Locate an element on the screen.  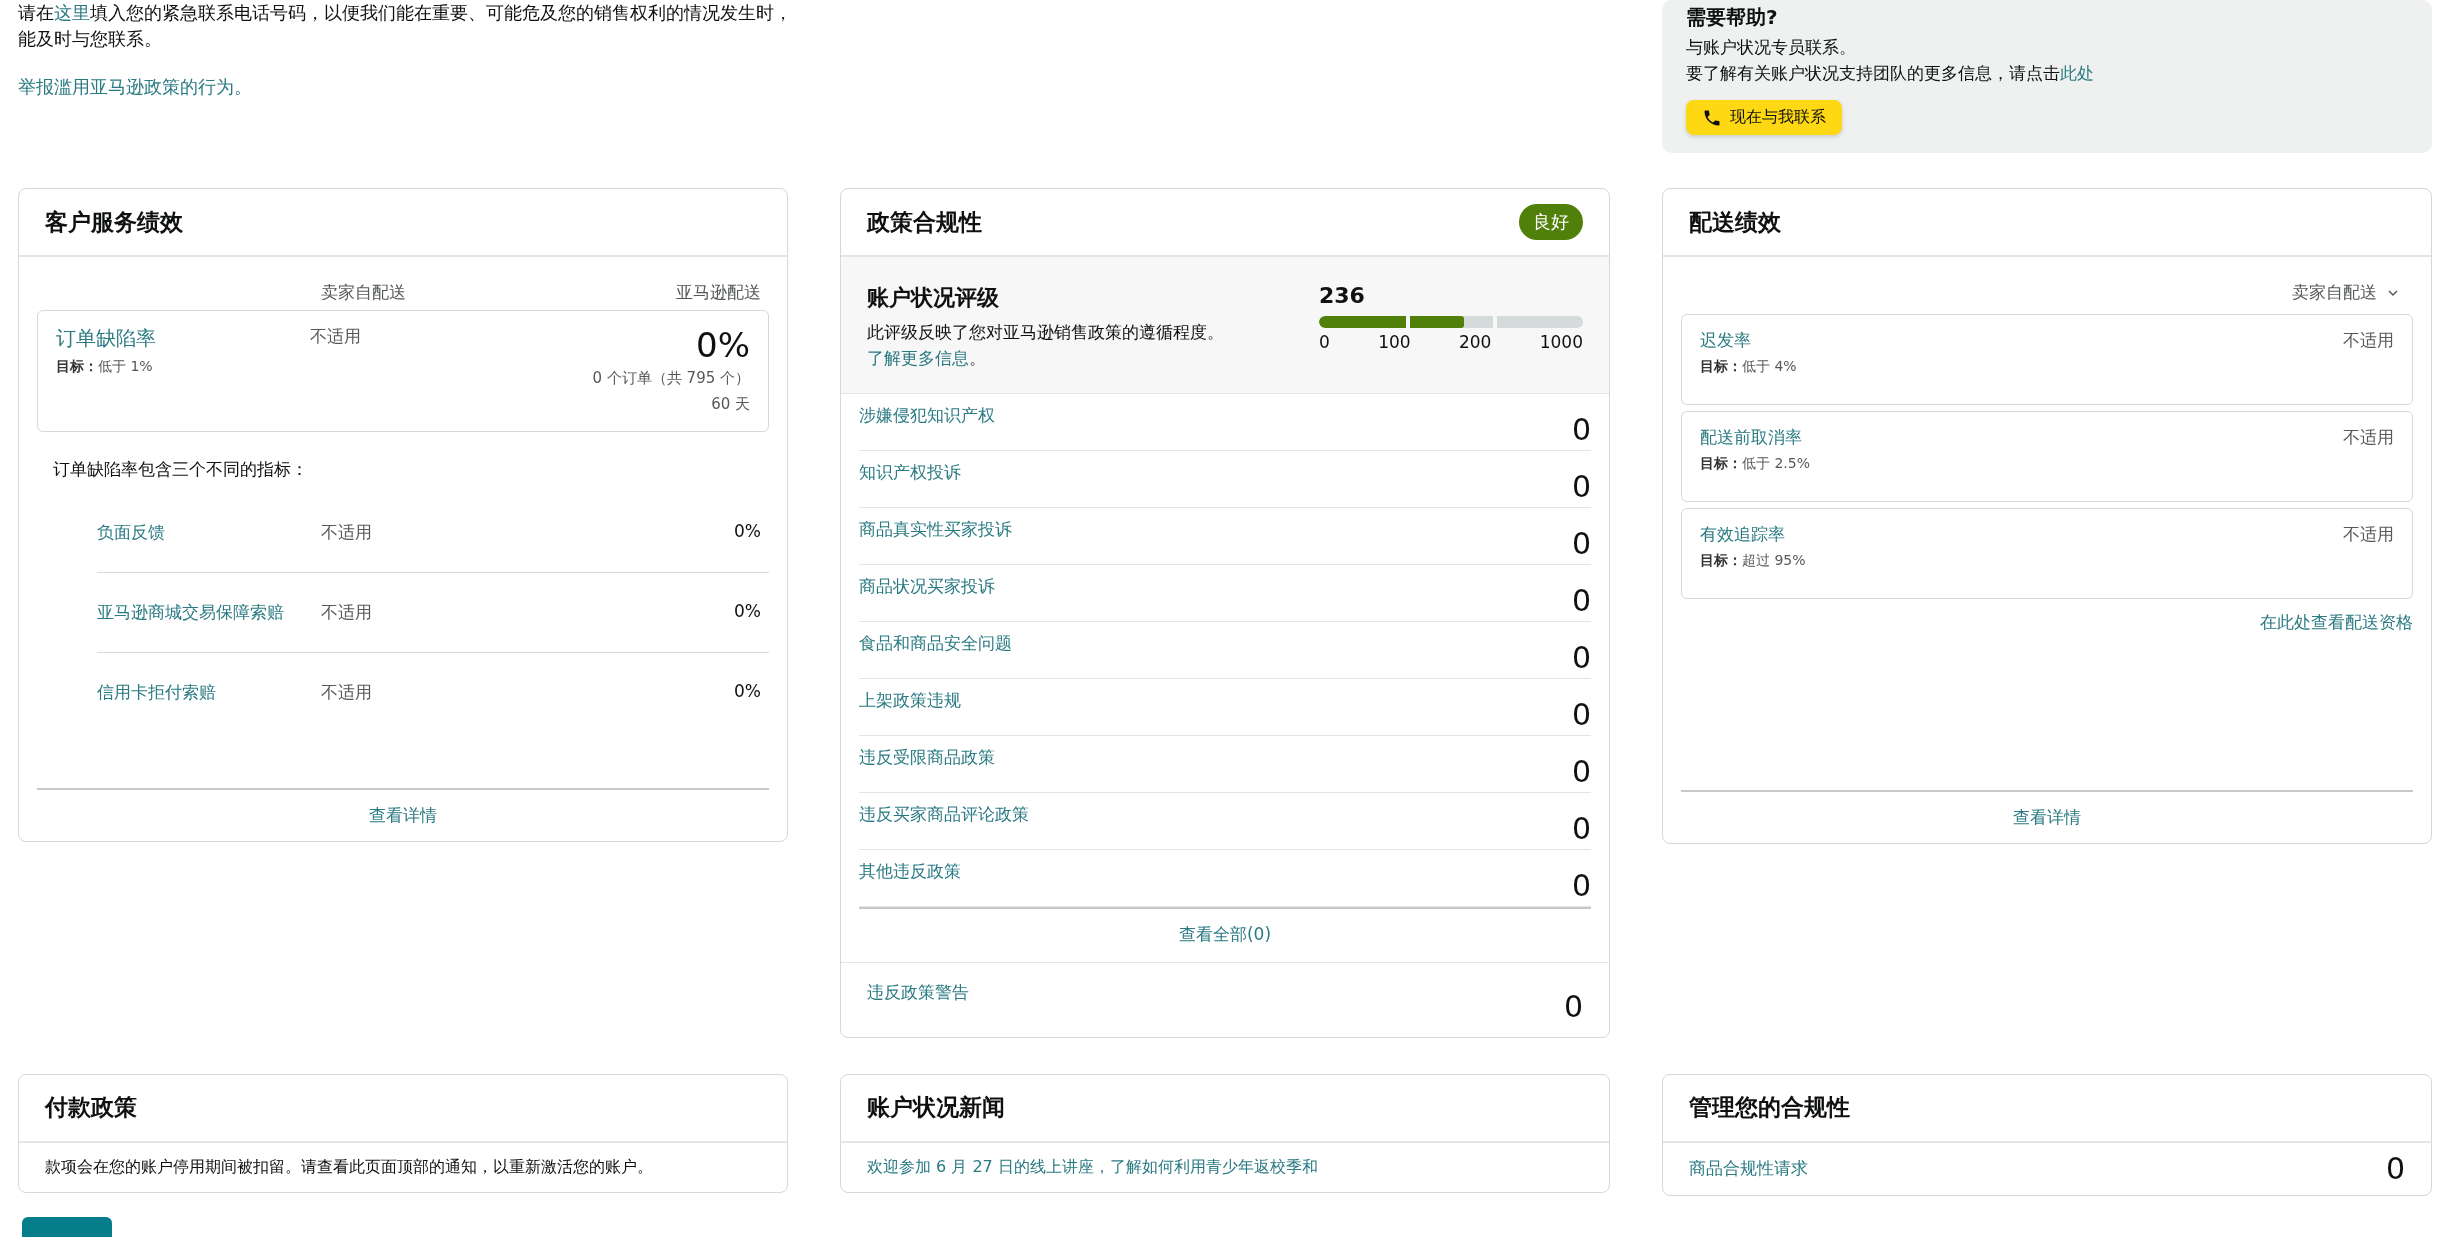
eligibility-link: 在此处查看配送资格 is located at coordinates (2336, 620).